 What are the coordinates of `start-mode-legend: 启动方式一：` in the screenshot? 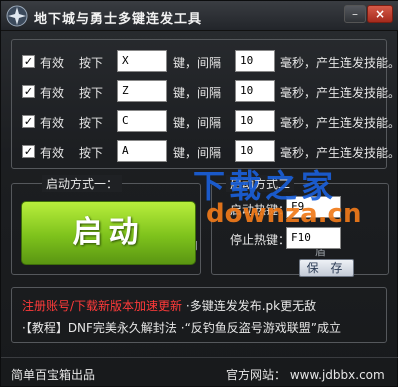 It's located at (82, 183).